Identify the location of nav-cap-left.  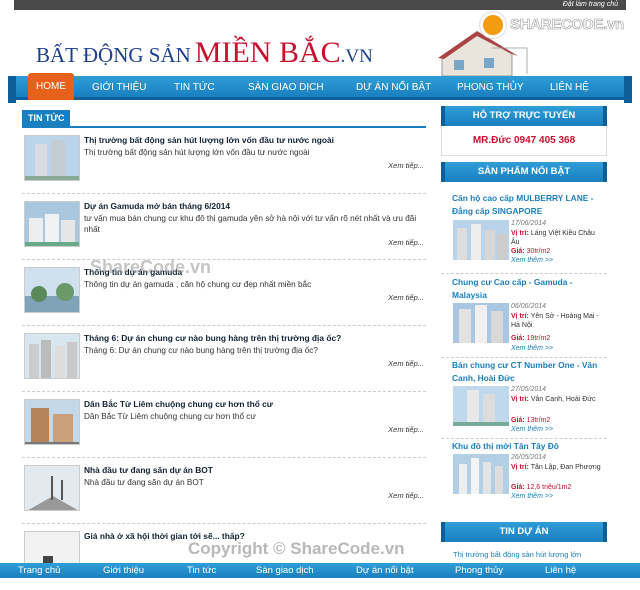
(12, 89).